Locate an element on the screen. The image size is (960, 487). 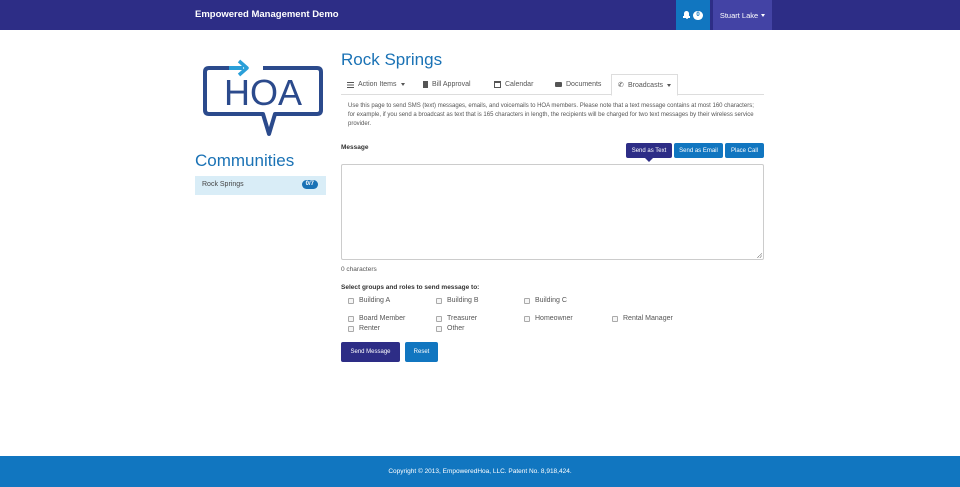
tab-label: Broadcasts is located at coordinates (646, 85).